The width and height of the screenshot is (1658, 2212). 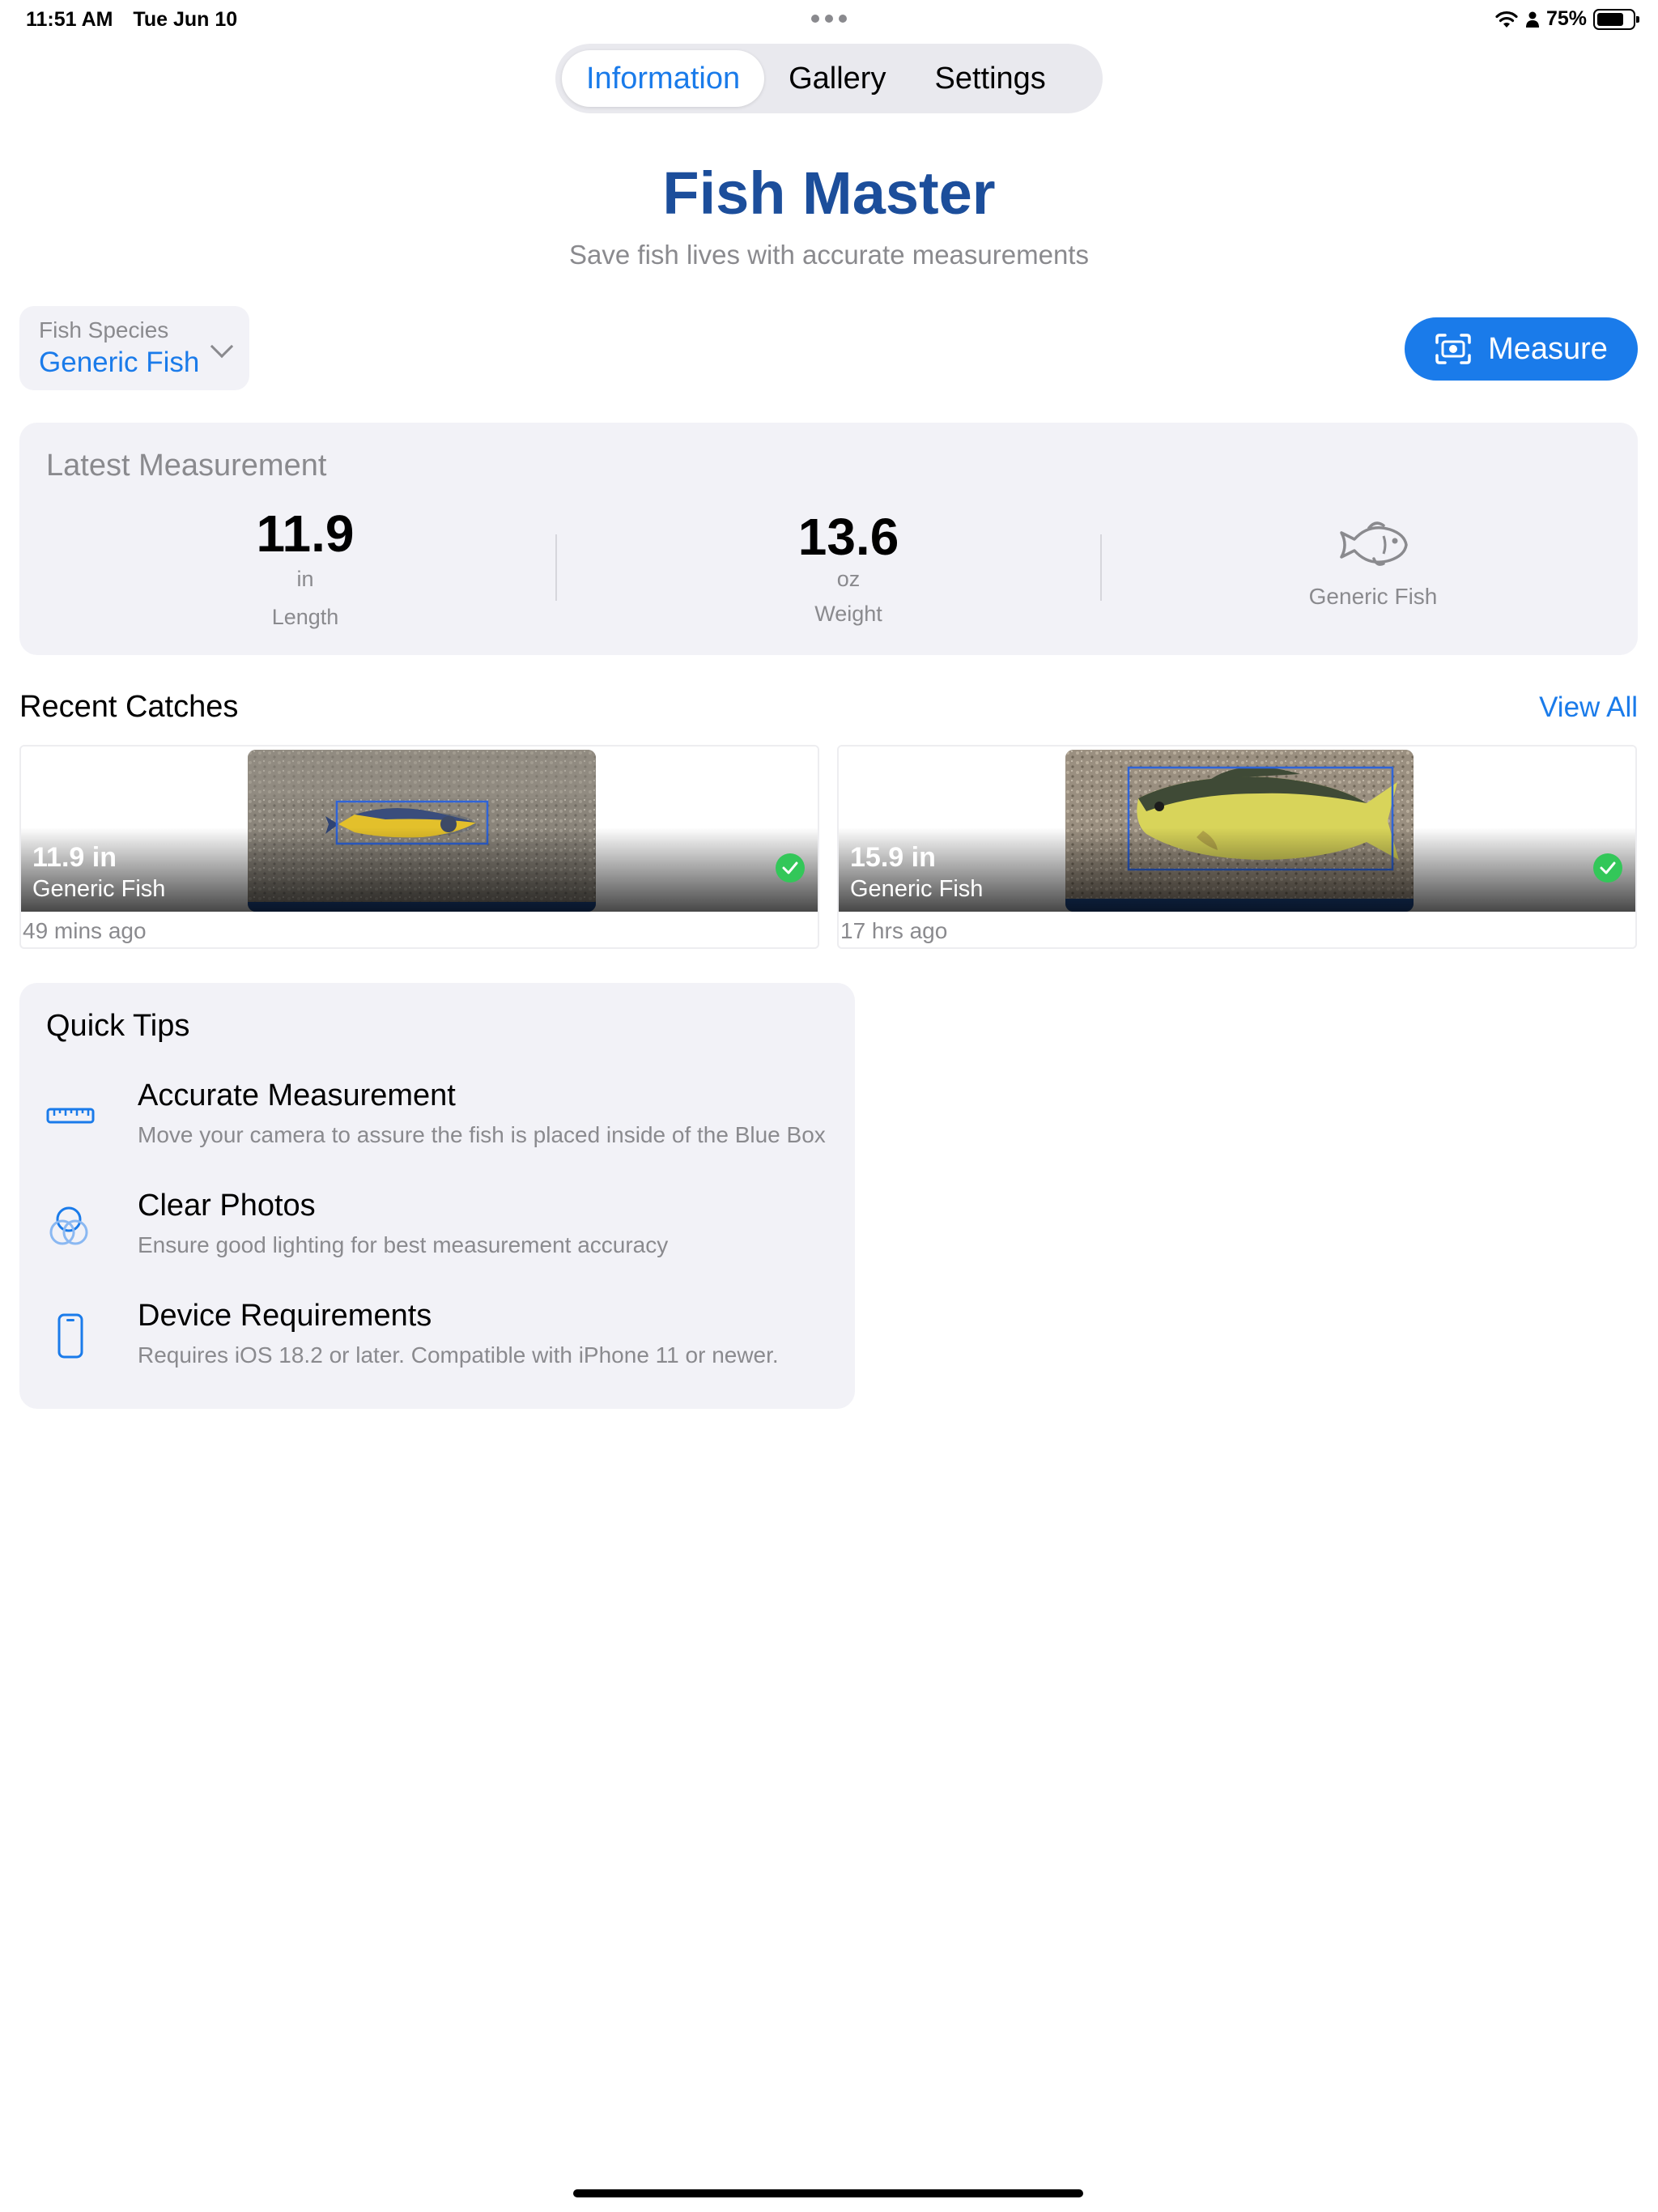 What do you see at coordinates (297, 1095) in the screenshot?
I see `tip-title: Accurate Measurement` at bounding box center [297, 1095].